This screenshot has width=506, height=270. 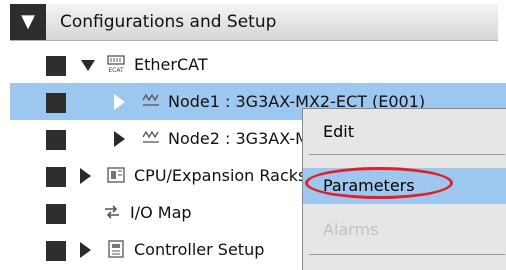 I want to click on controller-setup-icon, so click(x=116, y=249).